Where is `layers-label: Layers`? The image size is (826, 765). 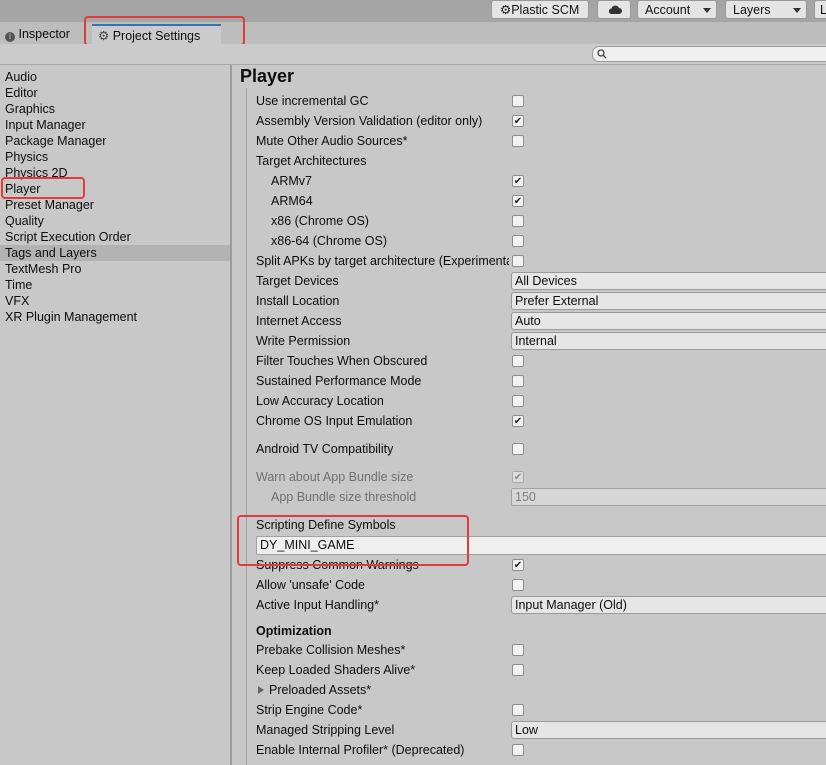 layers-label: Layers is located at coordinates (752, 10).